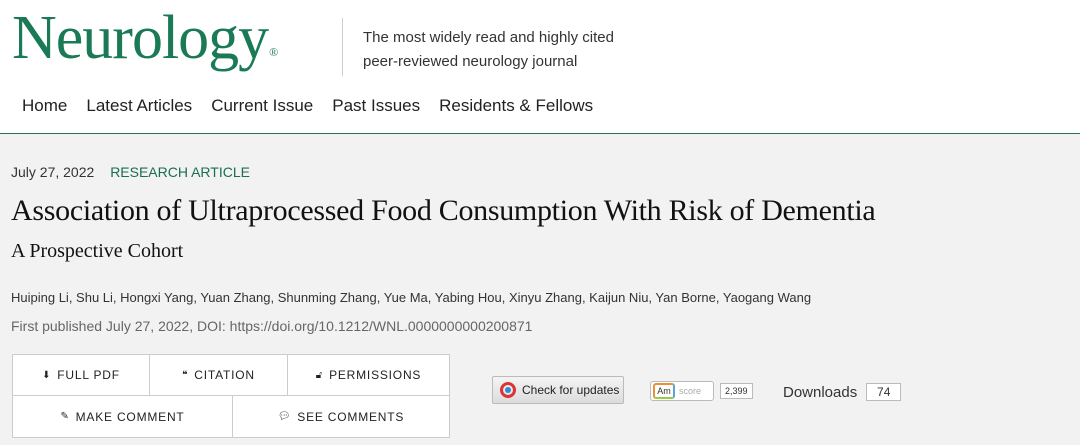 This screenshot has width=1080, height=445. What do you see at coordinates (571, 390) in the screenshot?
I see `check-for-updates-label: Check for updates` at bounding box center [571, 390].